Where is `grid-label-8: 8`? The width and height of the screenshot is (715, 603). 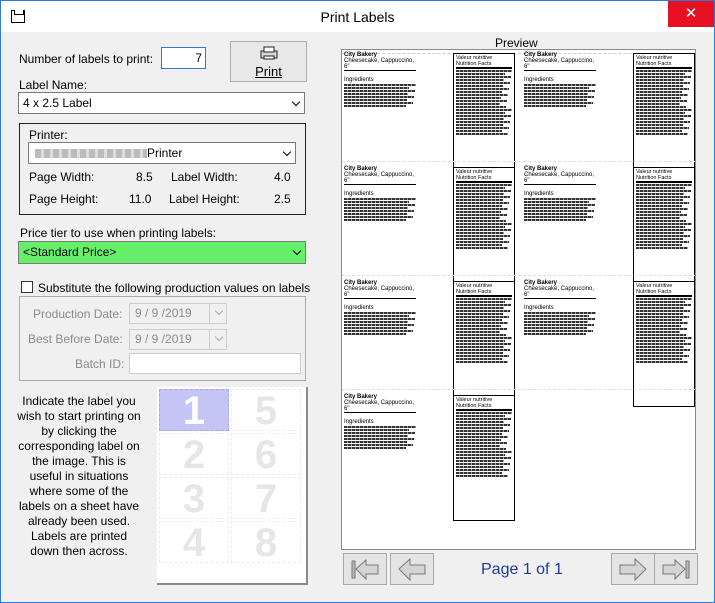
grid-label-8: 8 is located at coordinates (266, 542).